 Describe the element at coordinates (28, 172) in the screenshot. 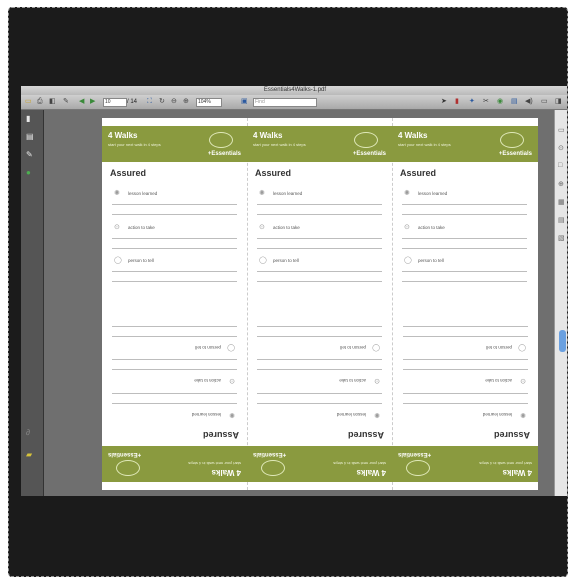

I see `status-icon: ●` at that location.